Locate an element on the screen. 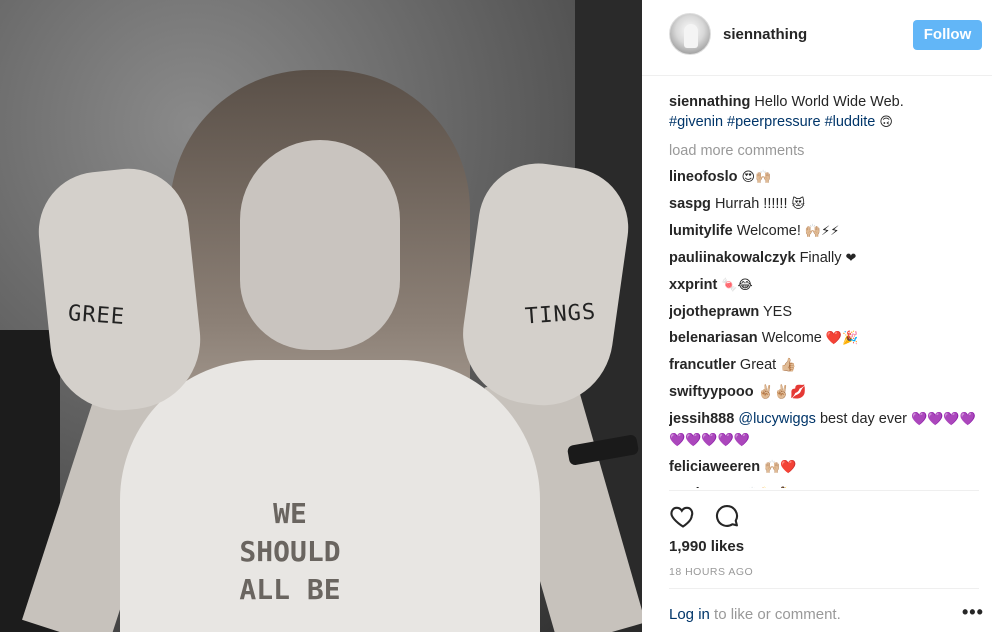  comment-username: saspg is located at coordinates (690, 204).